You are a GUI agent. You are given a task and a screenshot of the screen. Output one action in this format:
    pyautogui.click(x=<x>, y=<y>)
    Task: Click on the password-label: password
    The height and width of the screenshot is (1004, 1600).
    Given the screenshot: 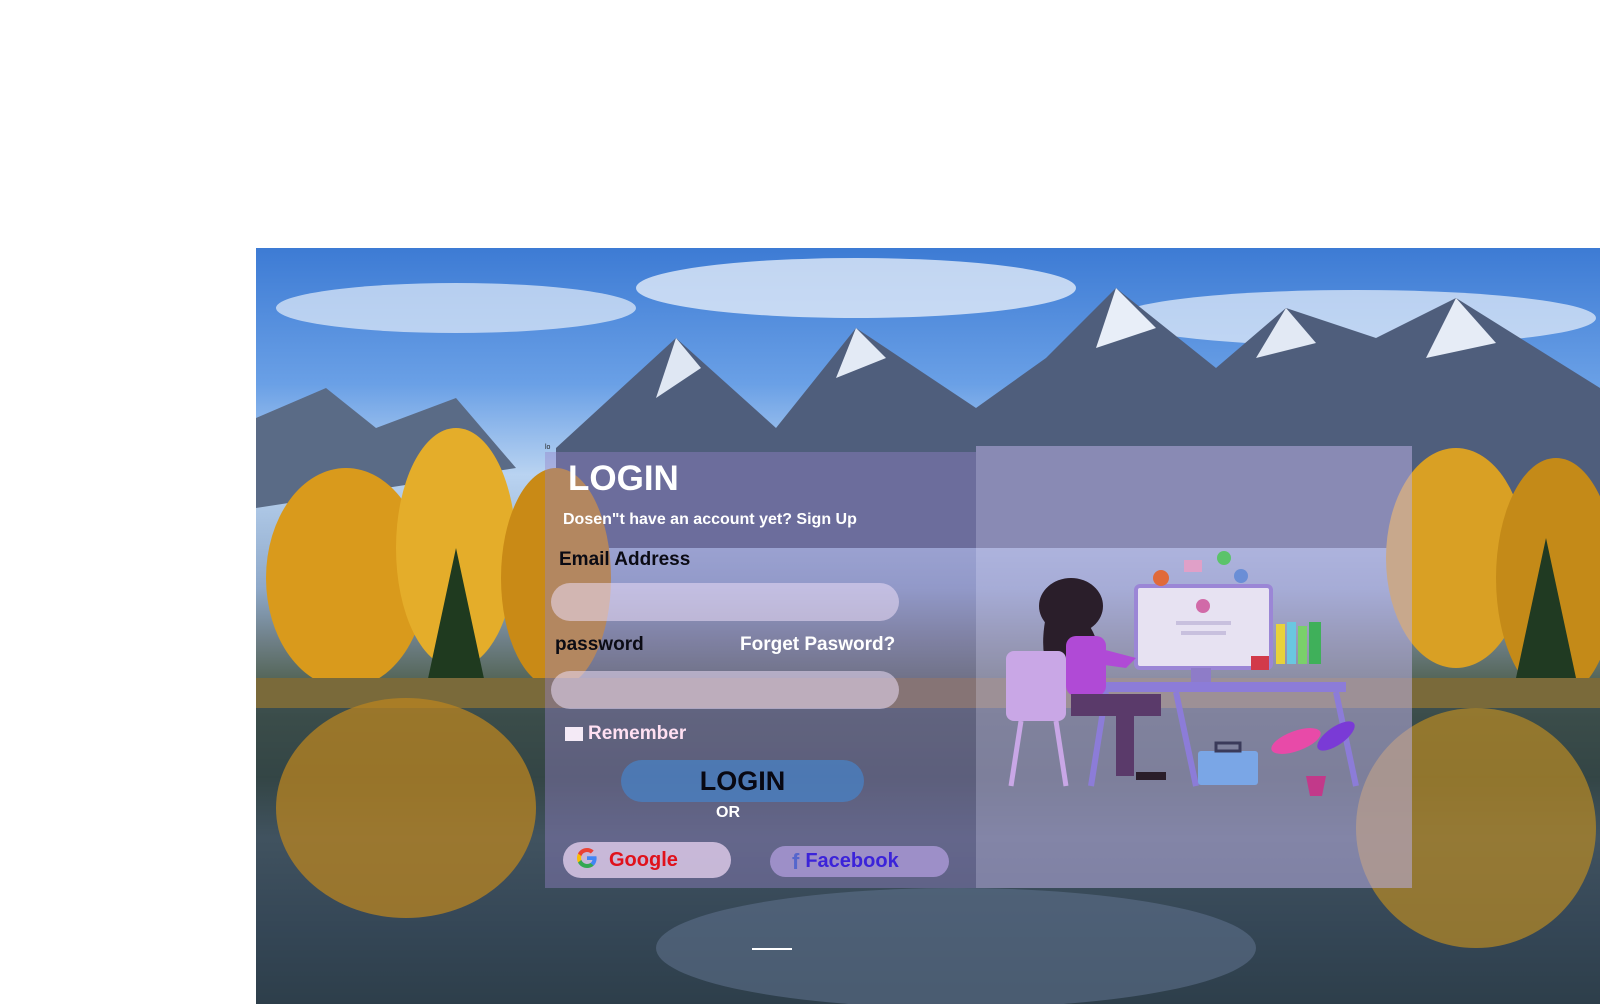 What is the action you would take?
    pyautogui.click(x=599, y=644)
    